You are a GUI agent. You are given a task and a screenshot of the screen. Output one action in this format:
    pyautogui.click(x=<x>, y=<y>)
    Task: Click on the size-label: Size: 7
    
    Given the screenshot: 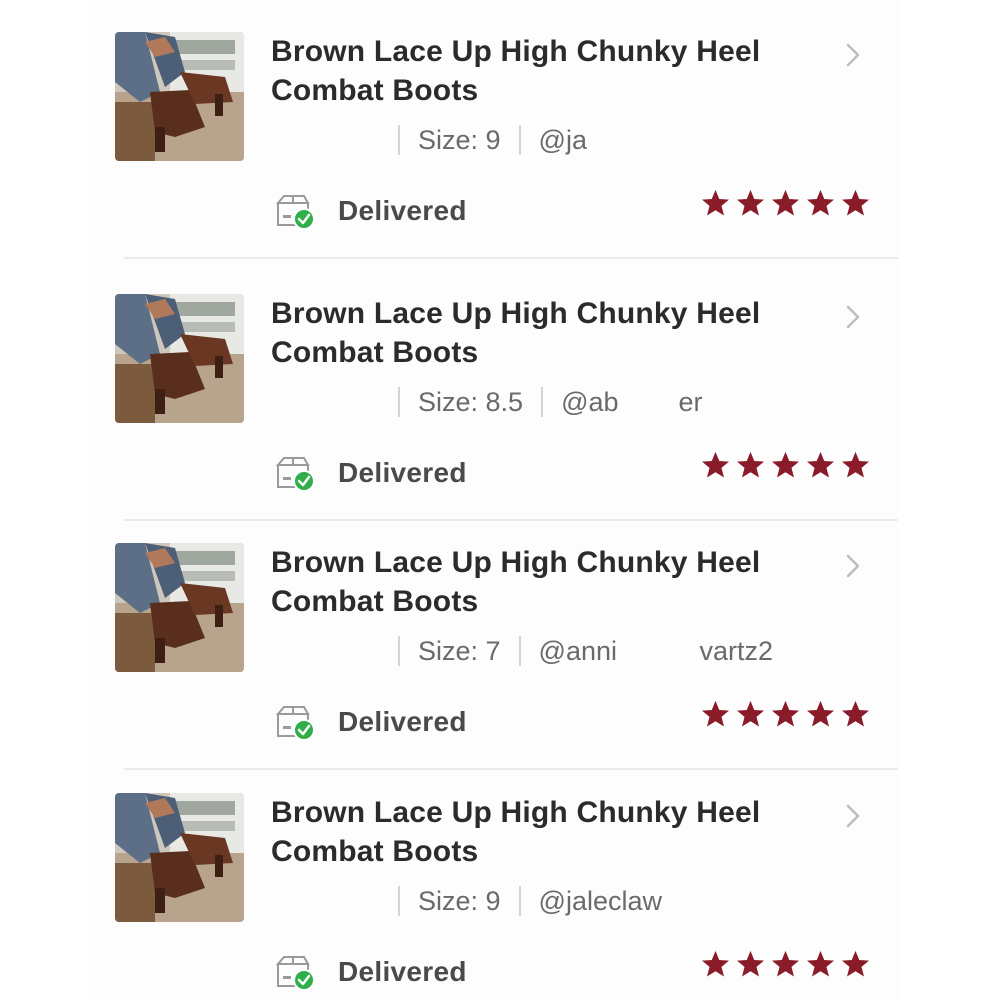 What is the action you would take?
    pyautogui.click(x=459, y=650)
    